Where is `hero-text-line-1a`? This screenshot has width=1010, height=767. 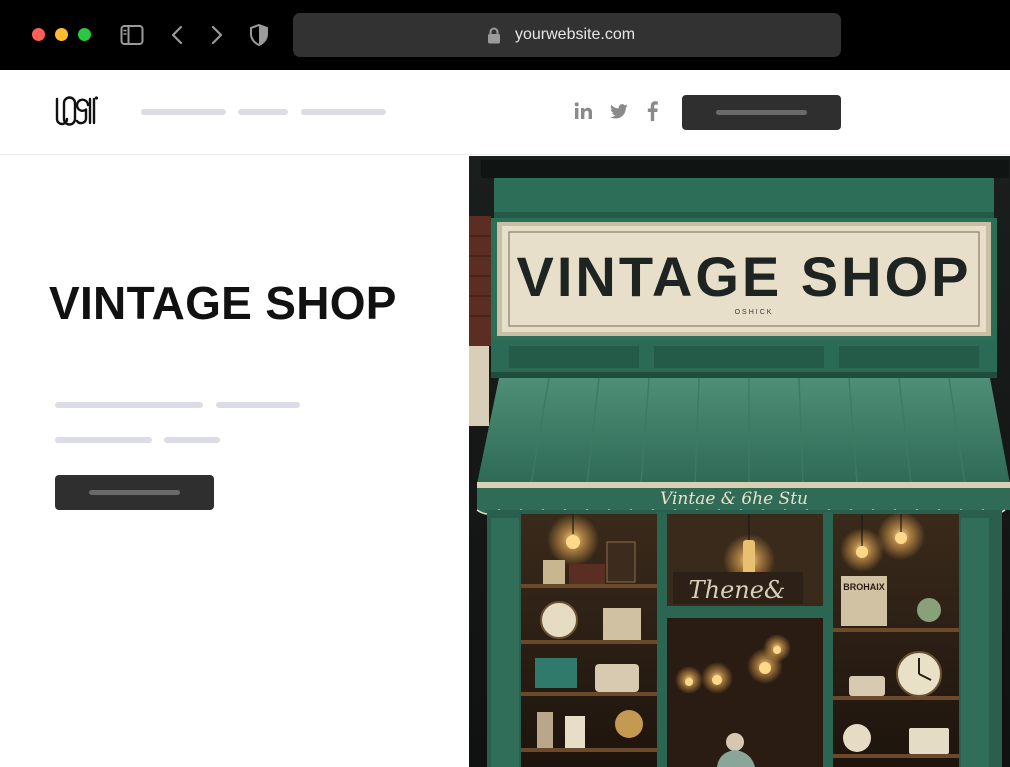 hero-text-line-1a is located at coordinates (129, 405).